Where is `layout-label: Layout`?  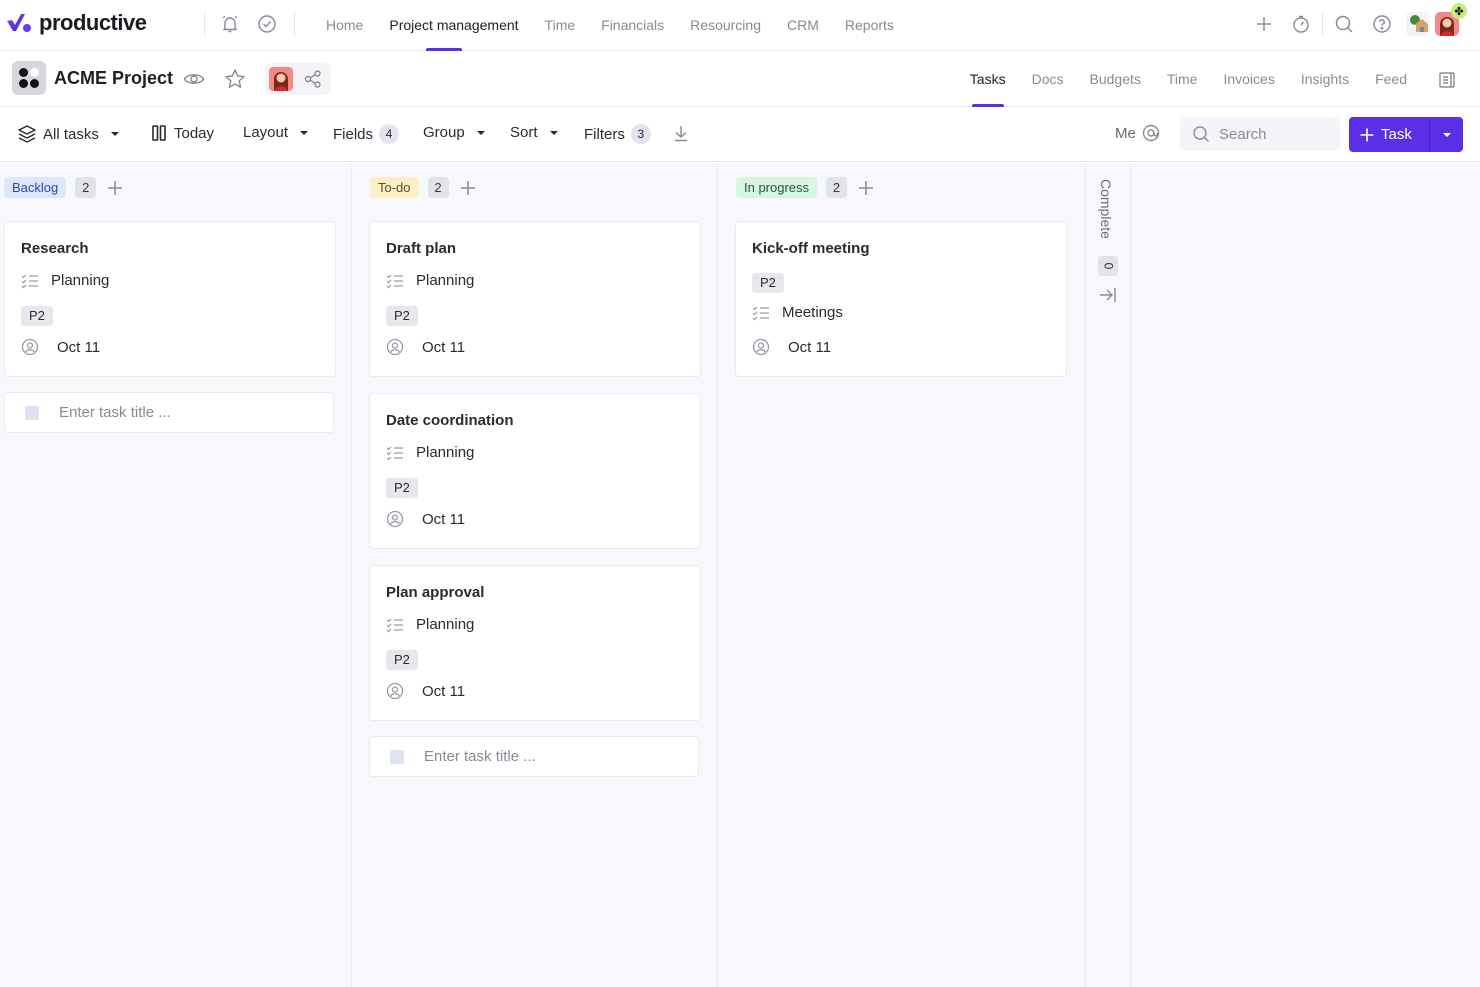 layout-label: Layout is located at coordinates (266, 132).